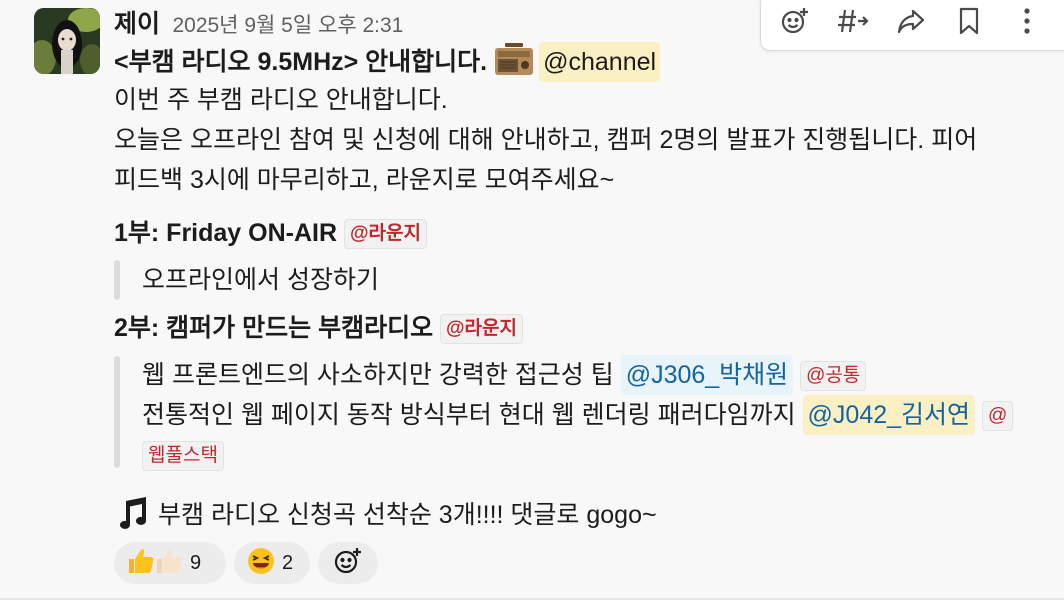 The height and width of the screenshot is (600, 1064). What do you see at coordinates (67, 41) in the screenshot?
I see `avatar` at bounding box center [67, 41].